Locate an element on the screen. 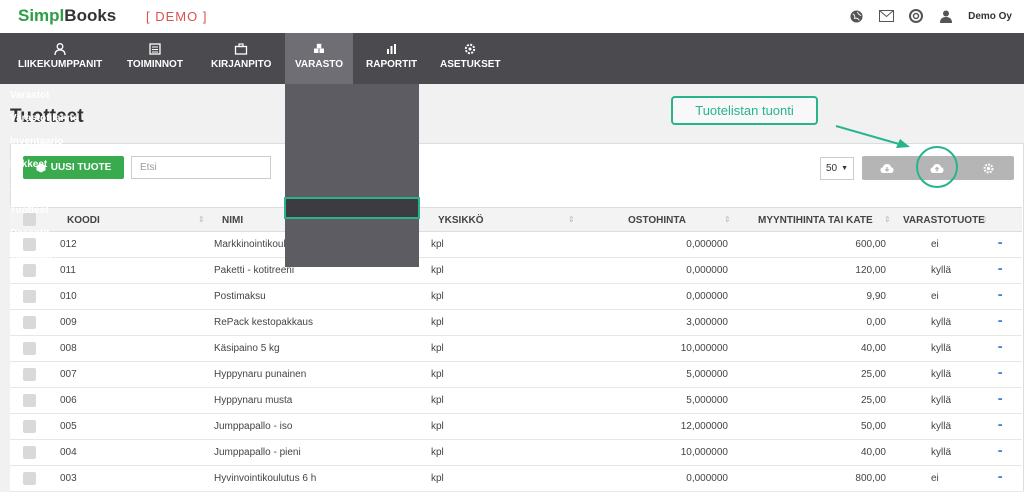  cell-code: 004 is located at coordinates (68, 452).